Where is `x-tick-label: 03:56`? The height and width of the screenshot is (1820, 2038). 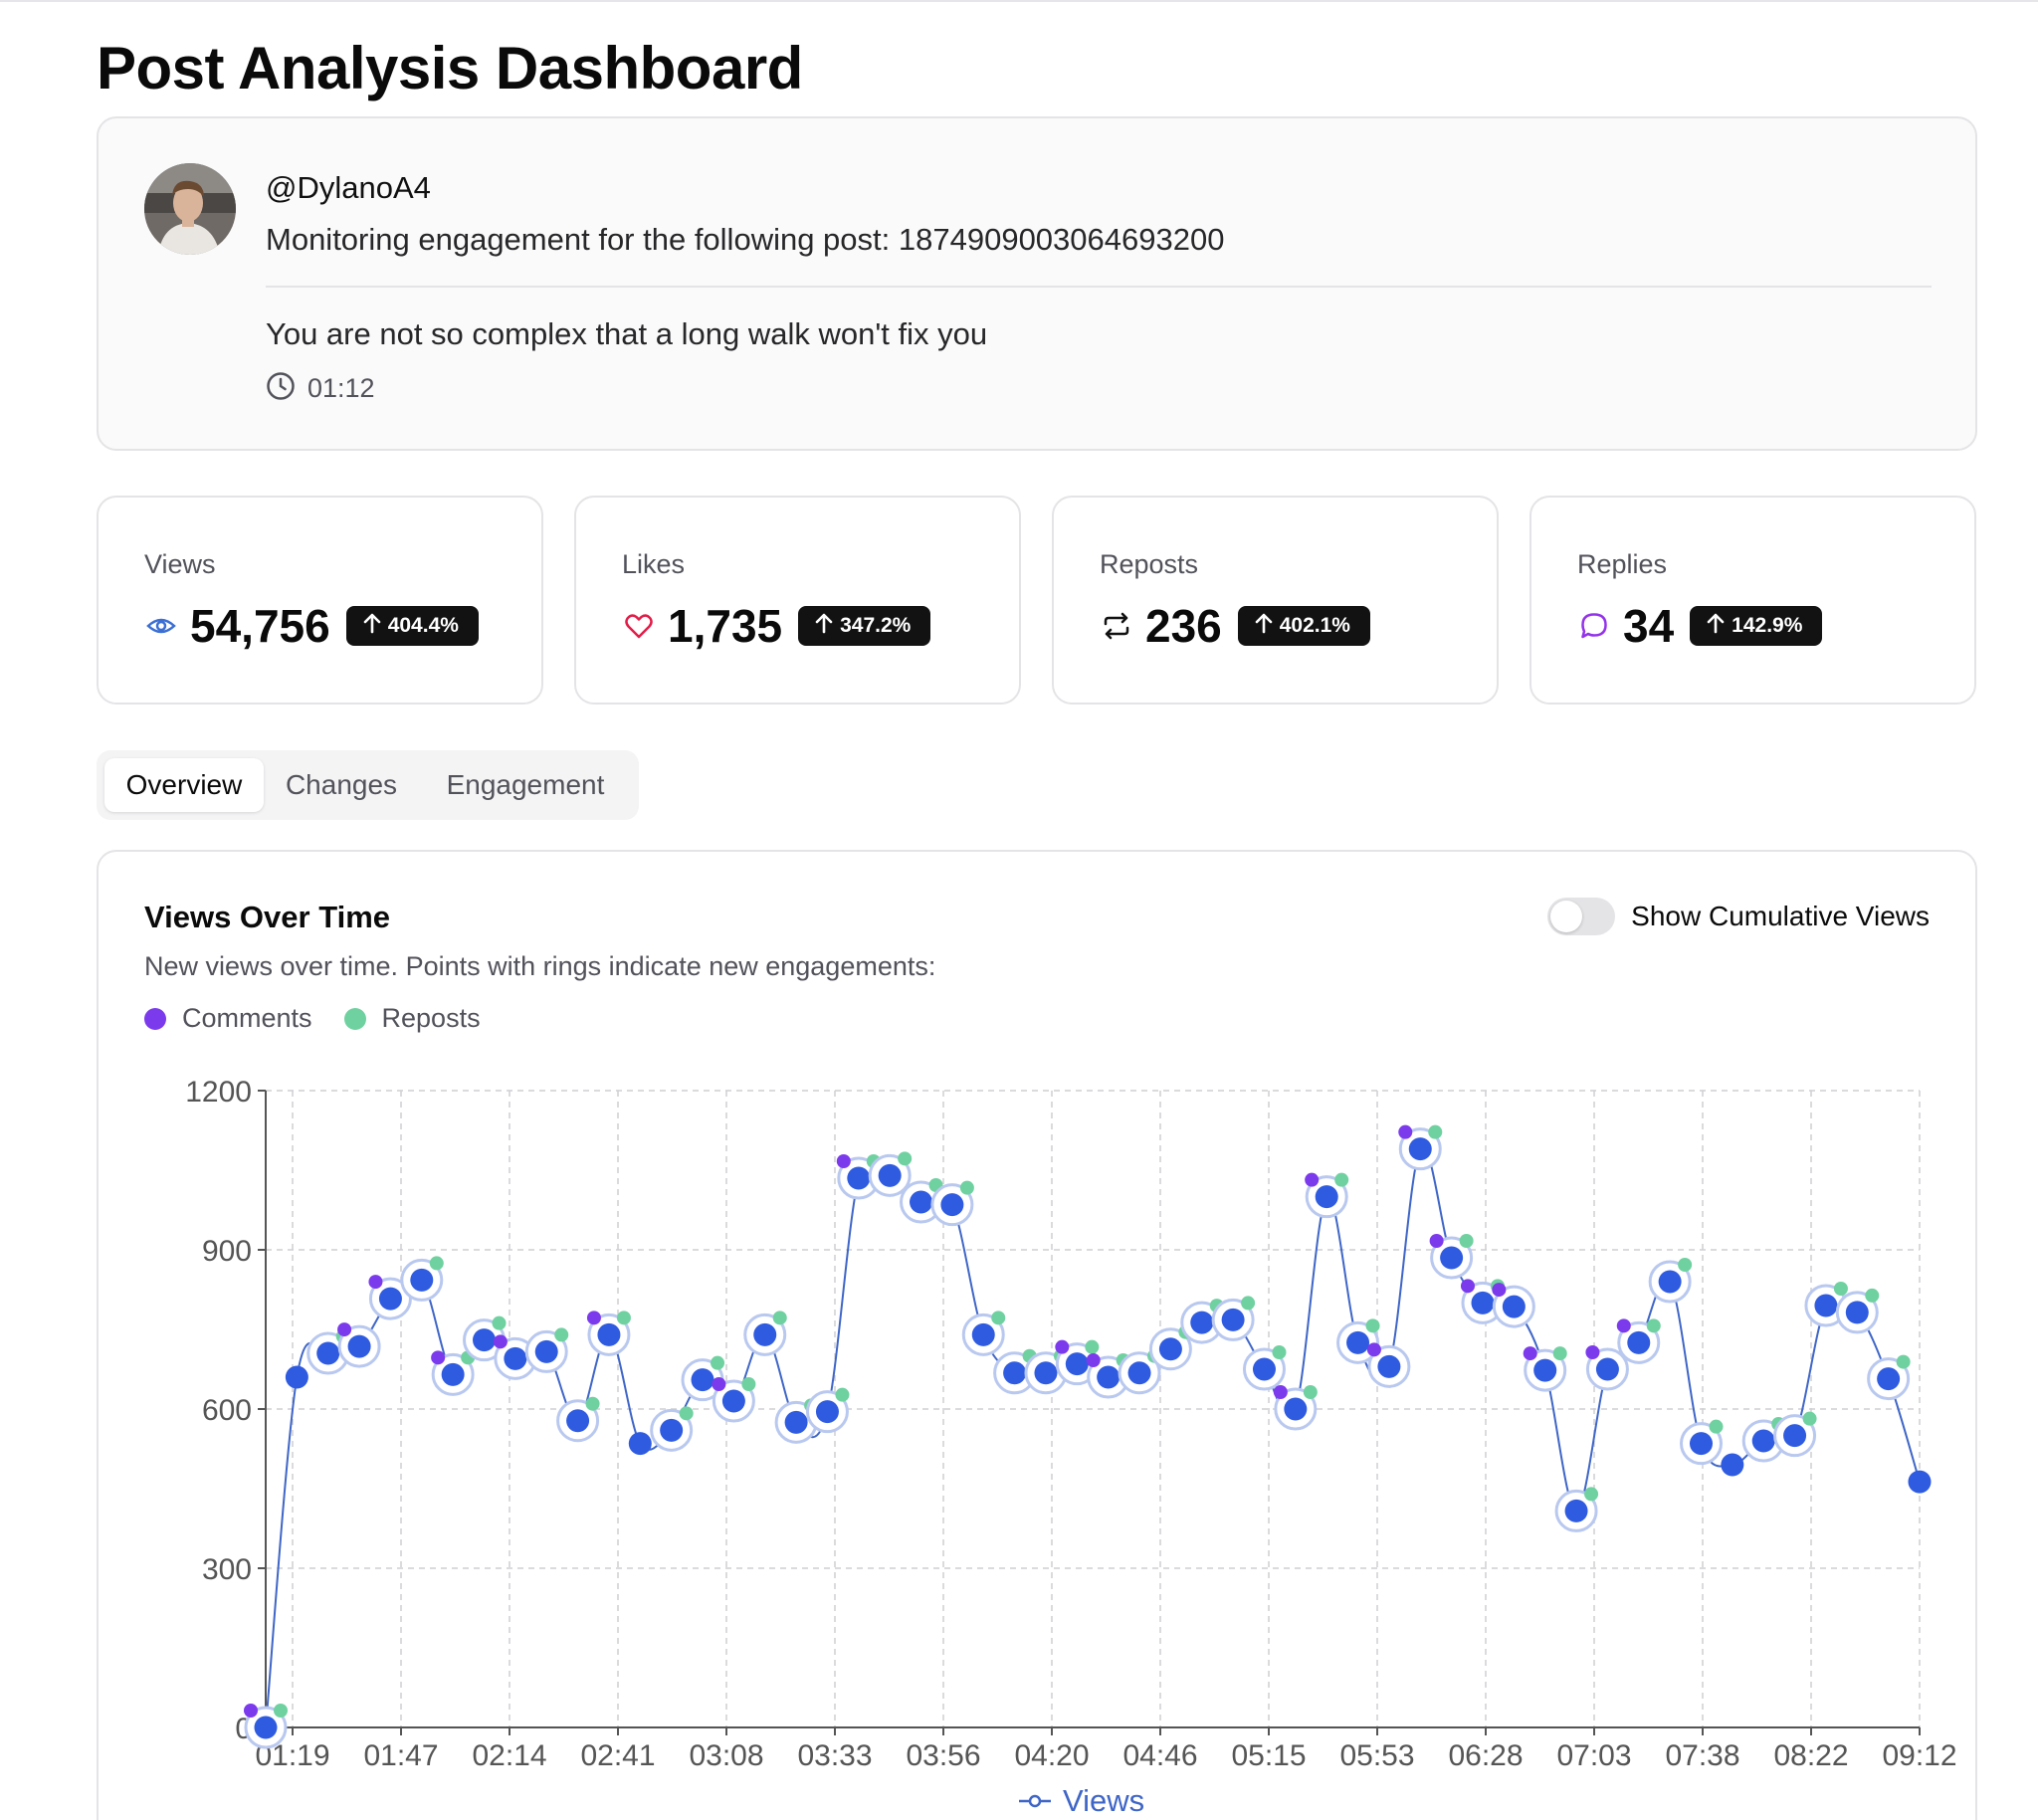
x-tick-label: 03:56 is located at coordinates (943, 1755).